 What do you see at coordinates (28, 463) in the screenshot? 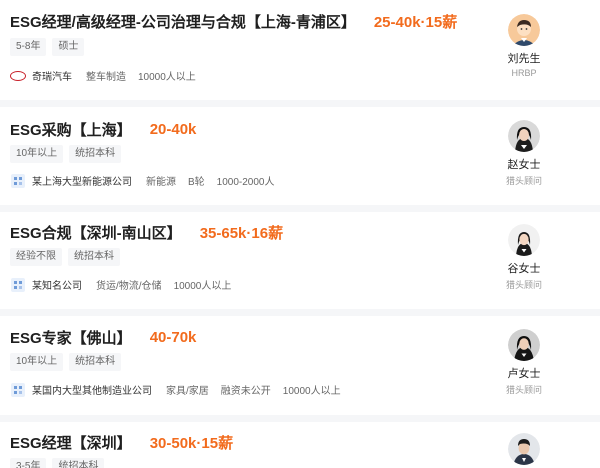
I see `experience-tag: 3-5年` at bounding box center [28, 463].